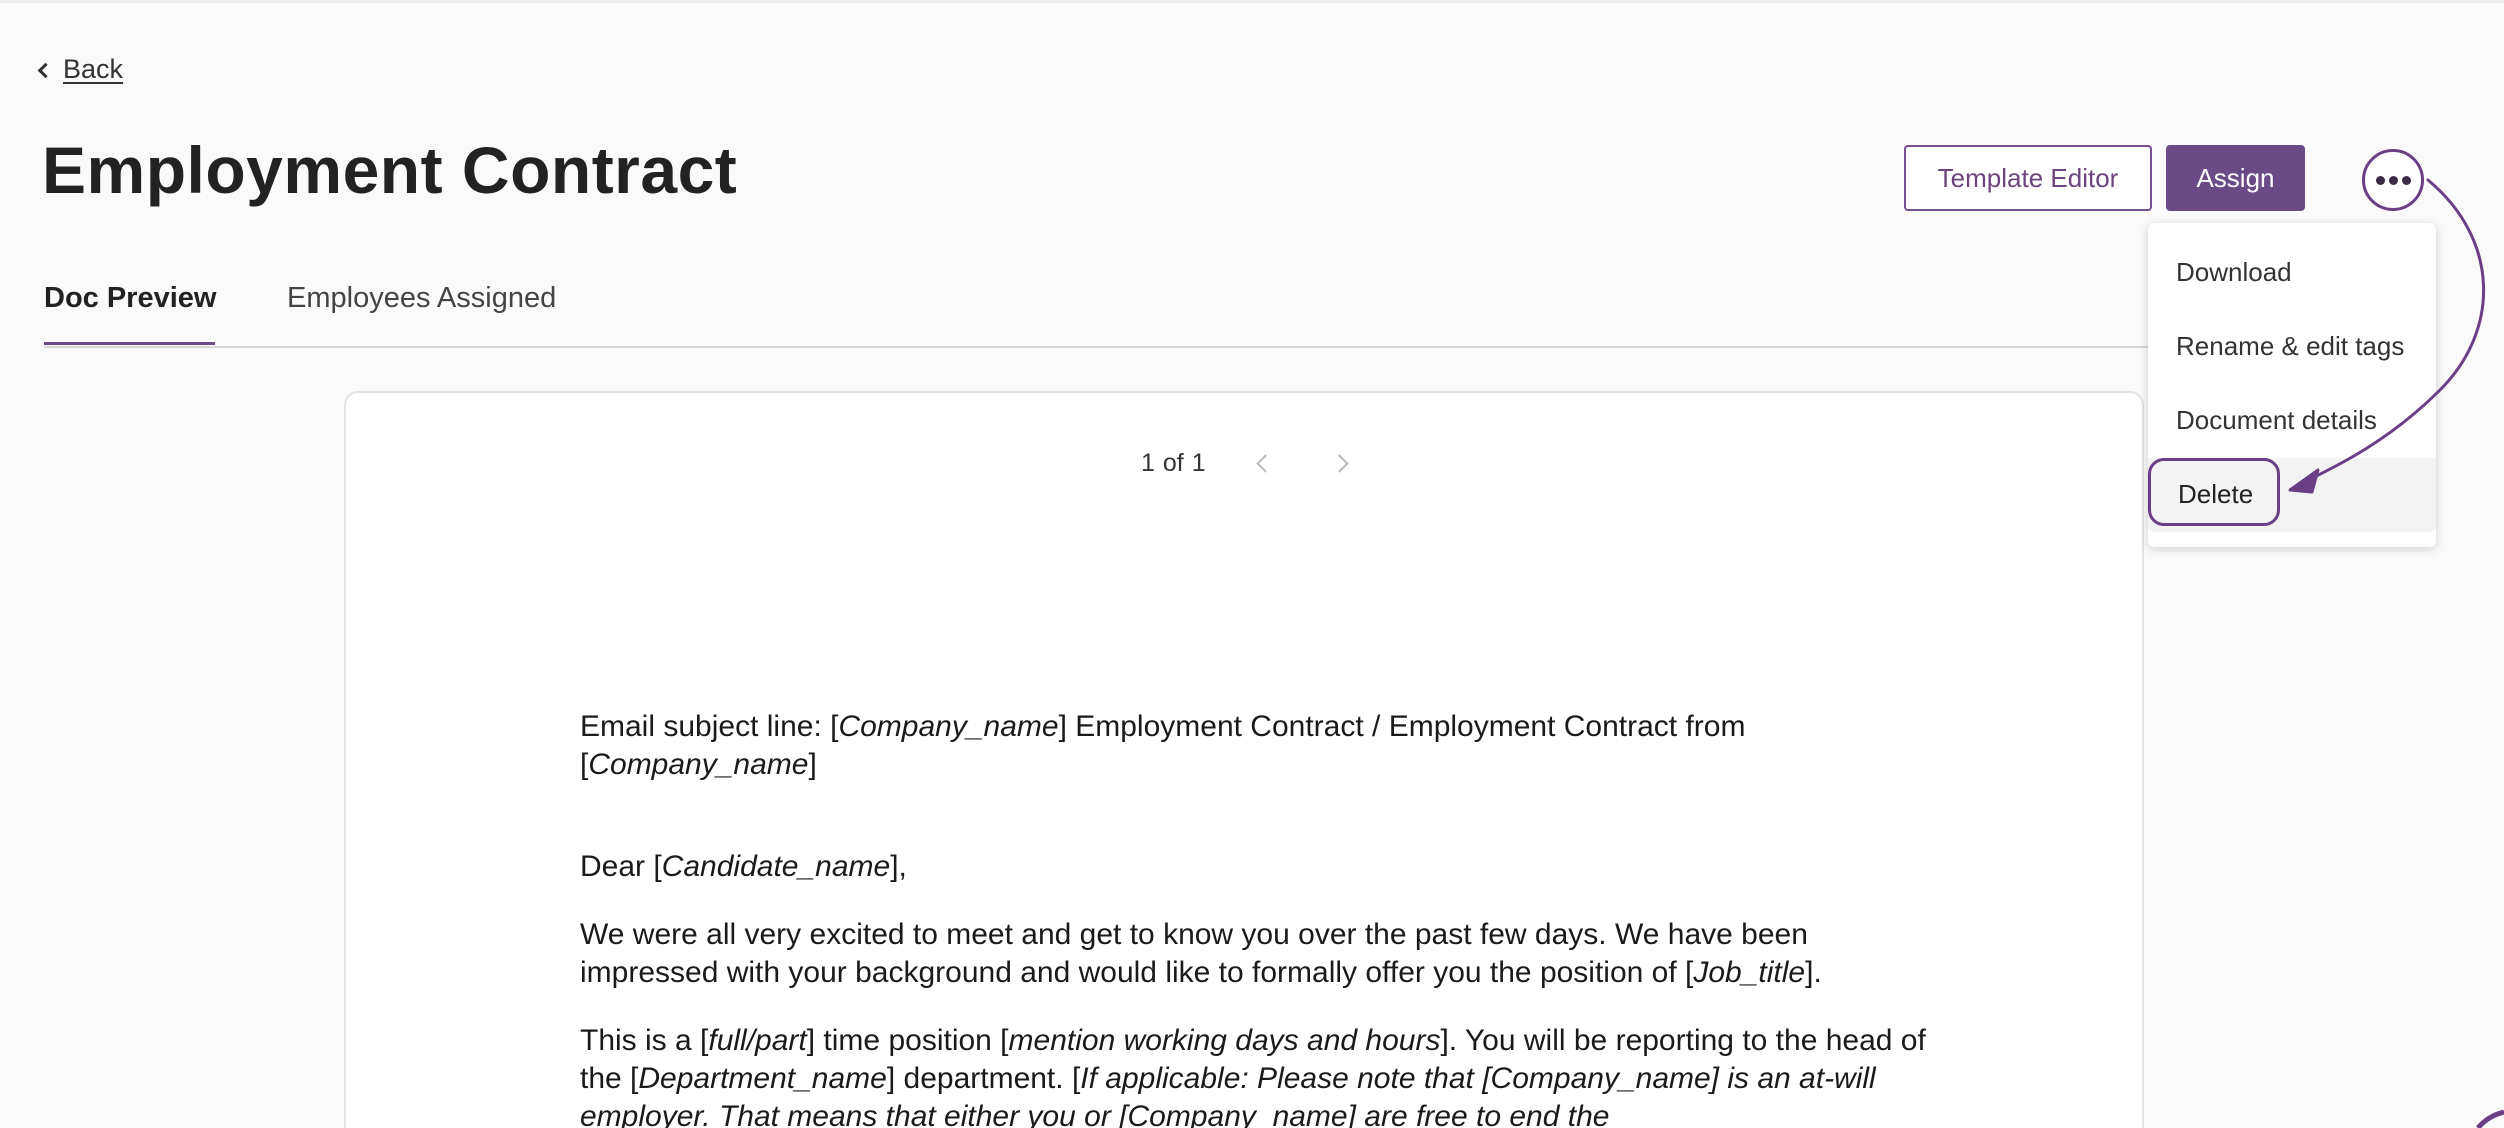 This screenshot has height=1128, width=2504. What do you see at coordinates (45, 70) in the screenshot?
I see `chevron-left-icon` at bounding box center [45, 70].